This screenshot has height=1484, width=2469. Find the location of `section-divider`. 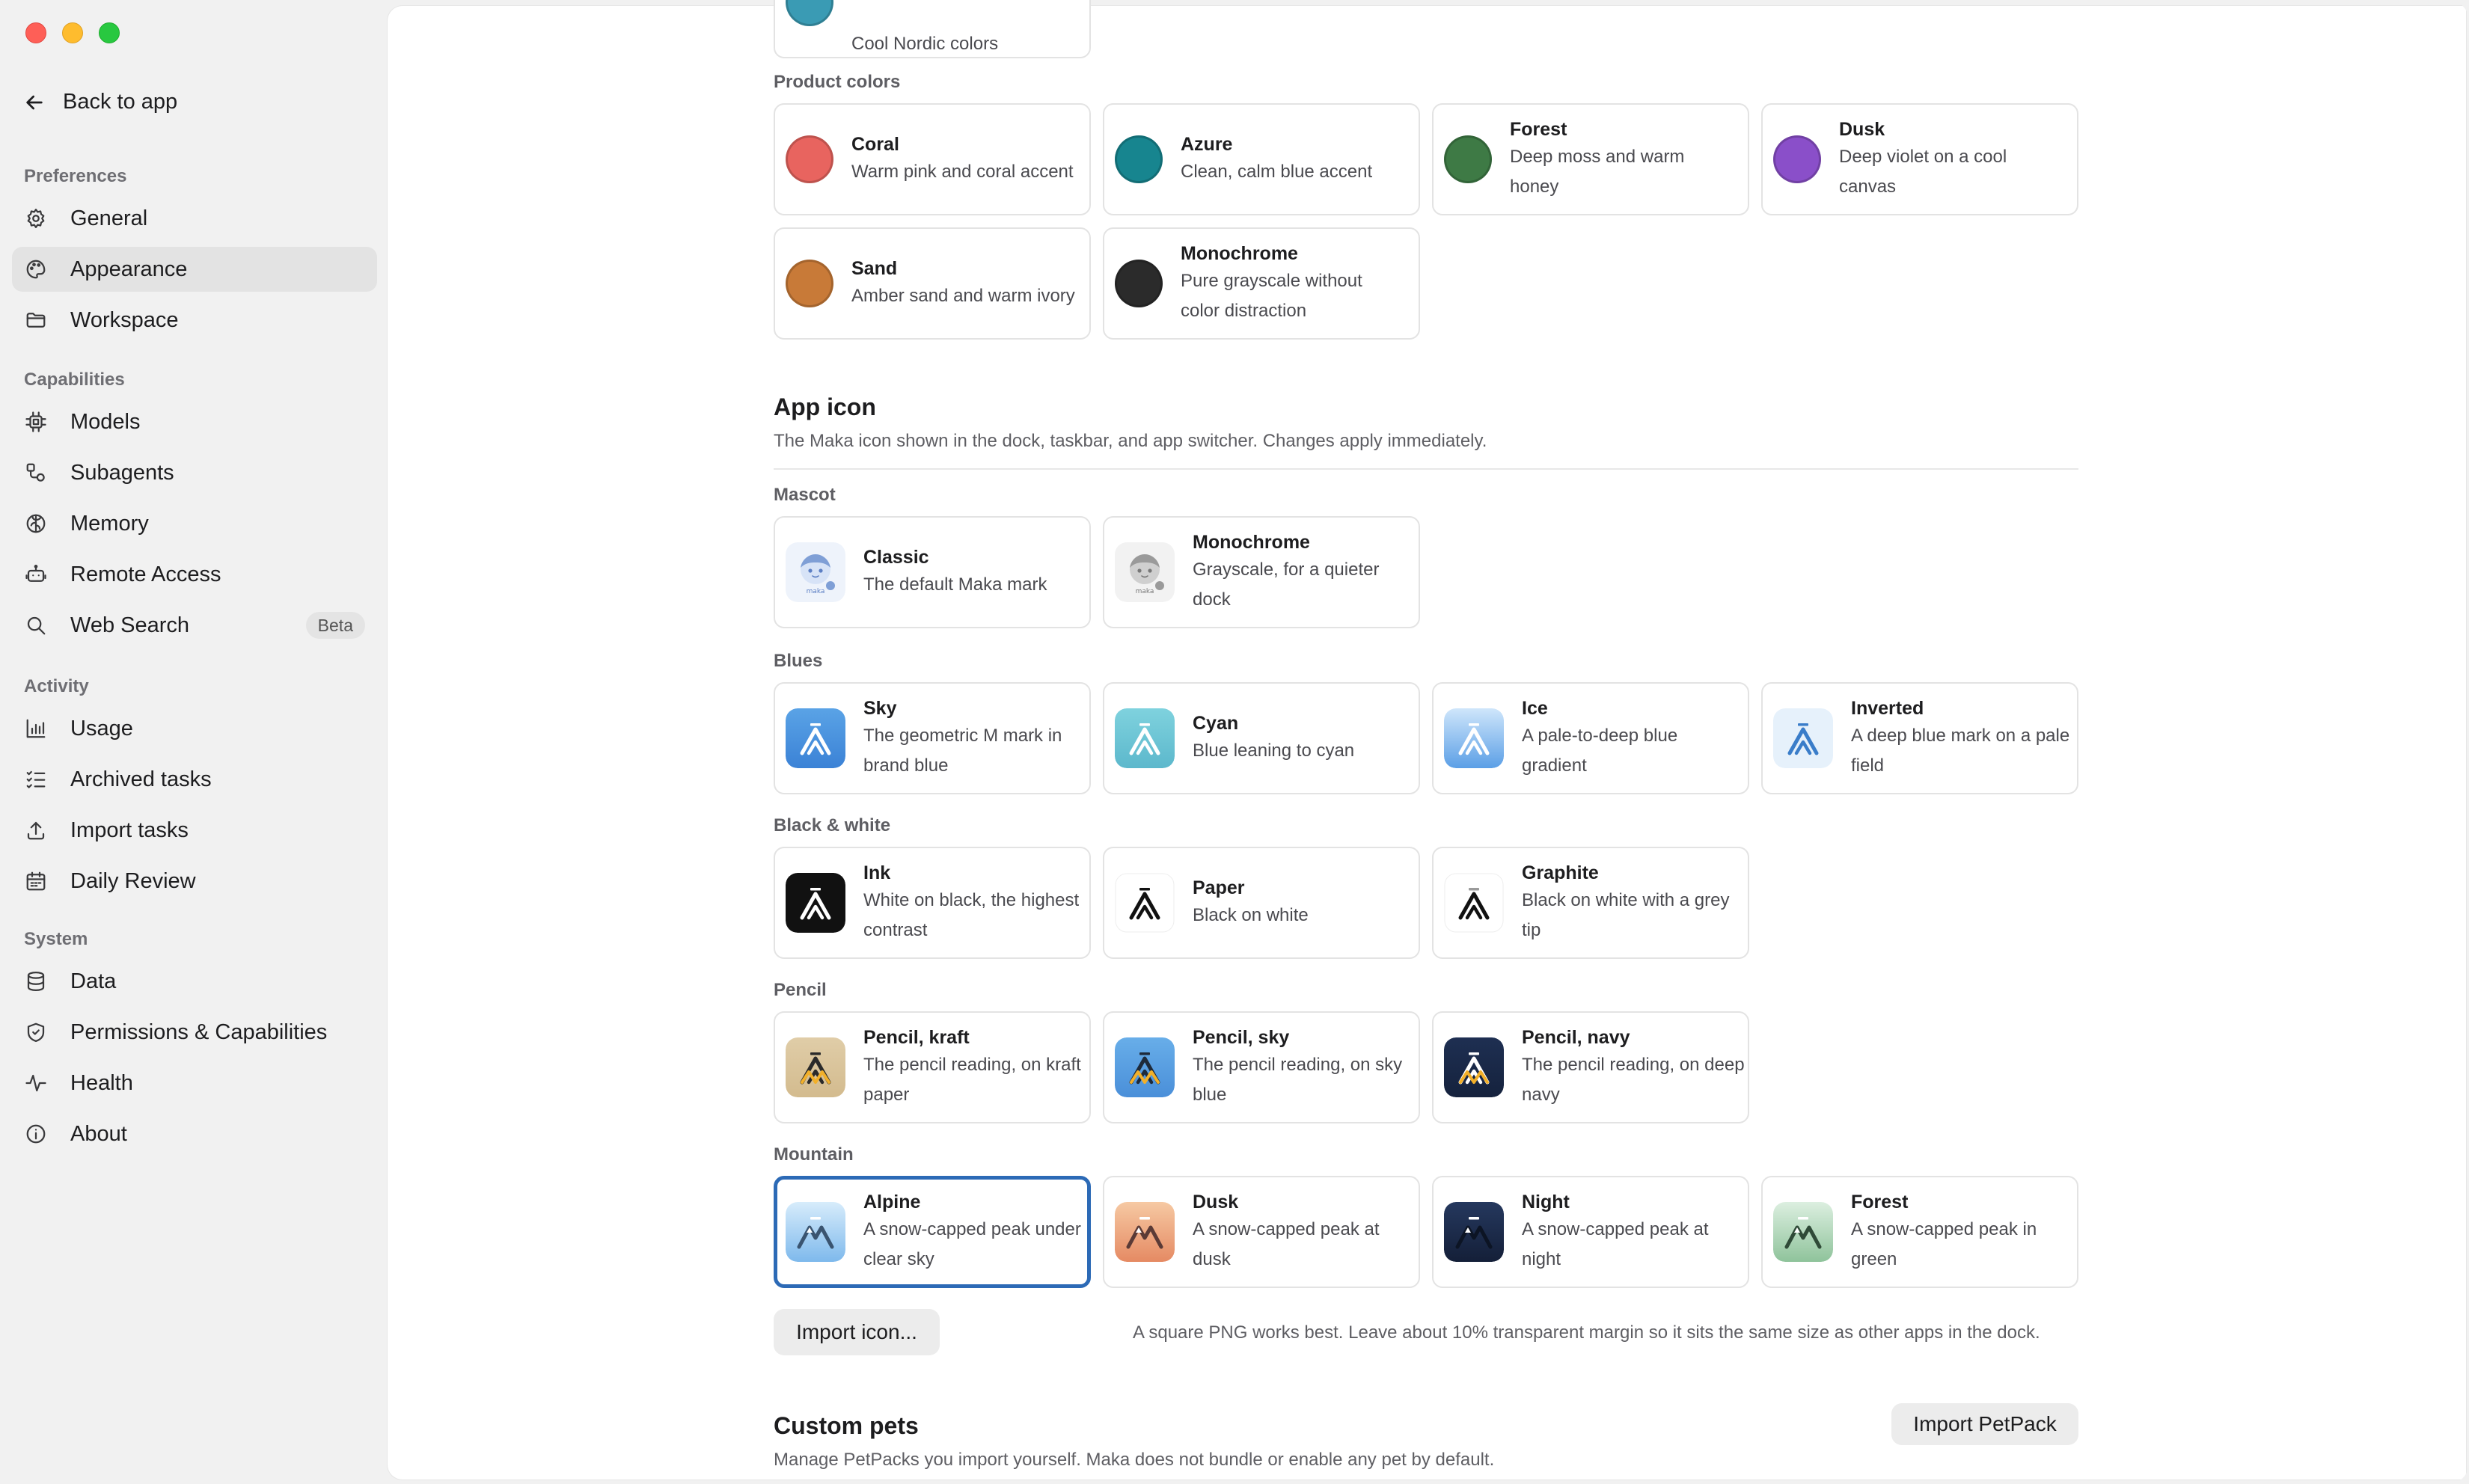

section-divider is located at coordinates (1426, 469).